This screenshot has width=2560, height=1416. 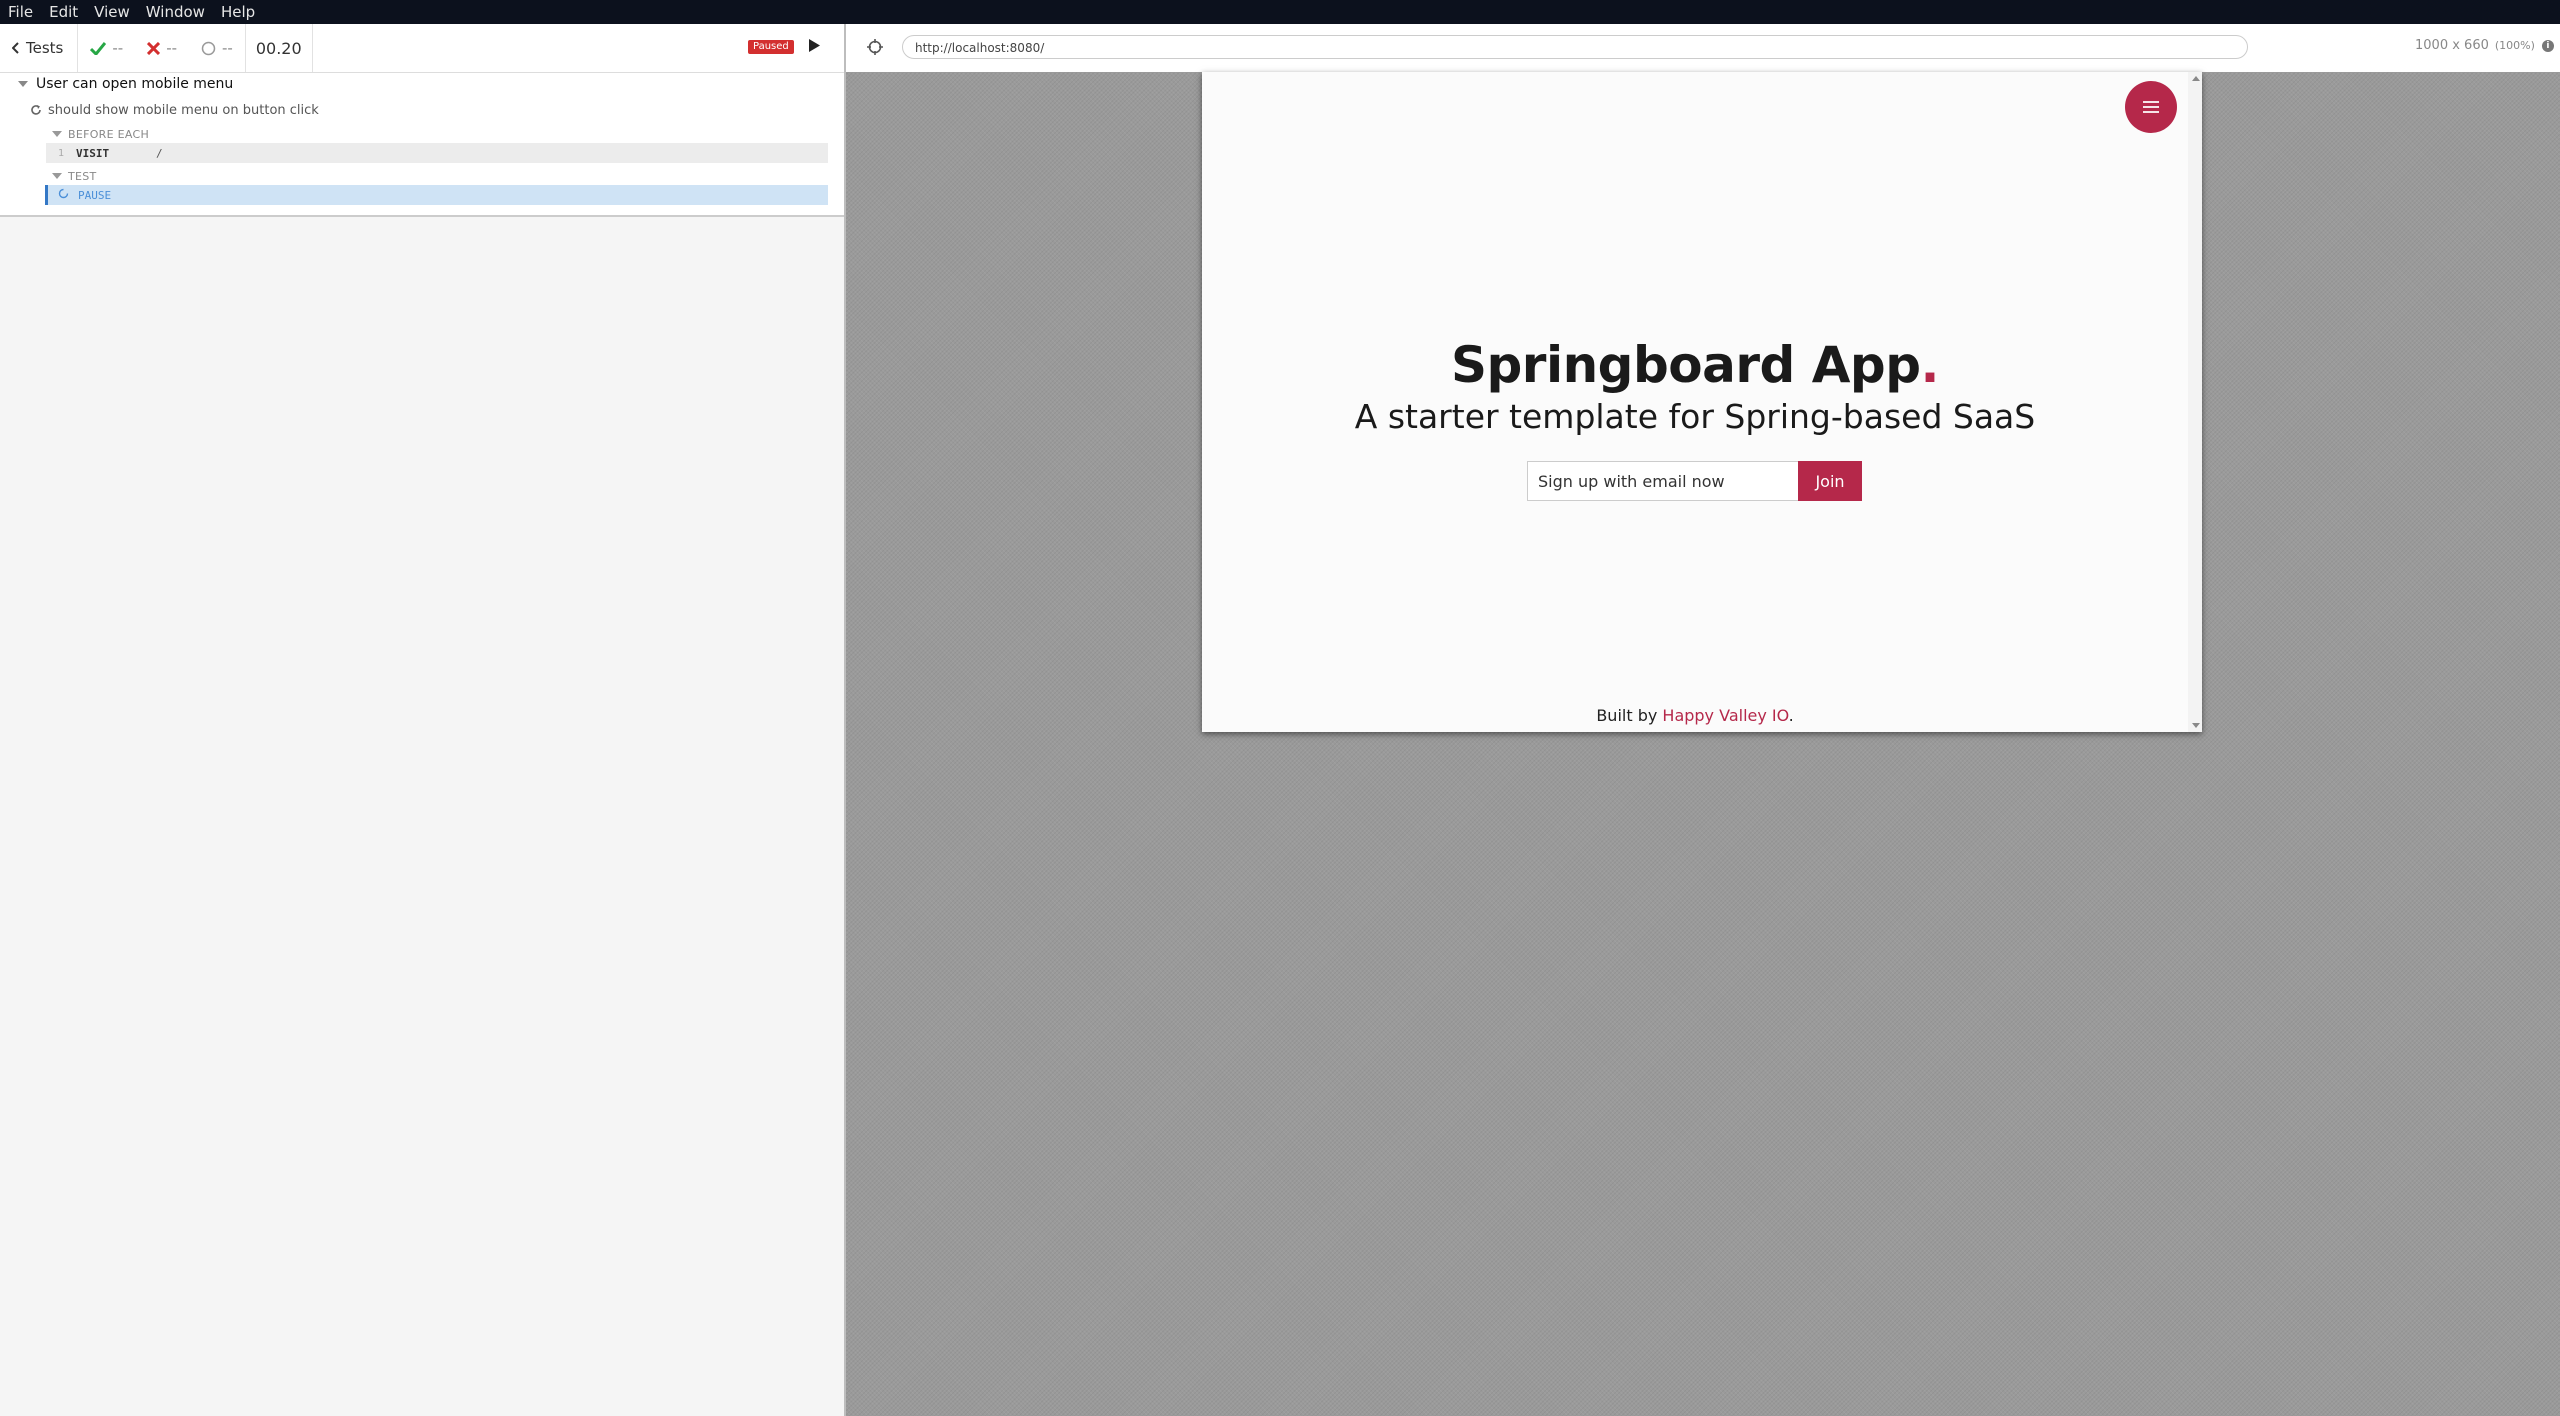 What do you see at coordinates (154, 48) in the screenshot?
I see `x-icon` at bounding box center [154, 48].